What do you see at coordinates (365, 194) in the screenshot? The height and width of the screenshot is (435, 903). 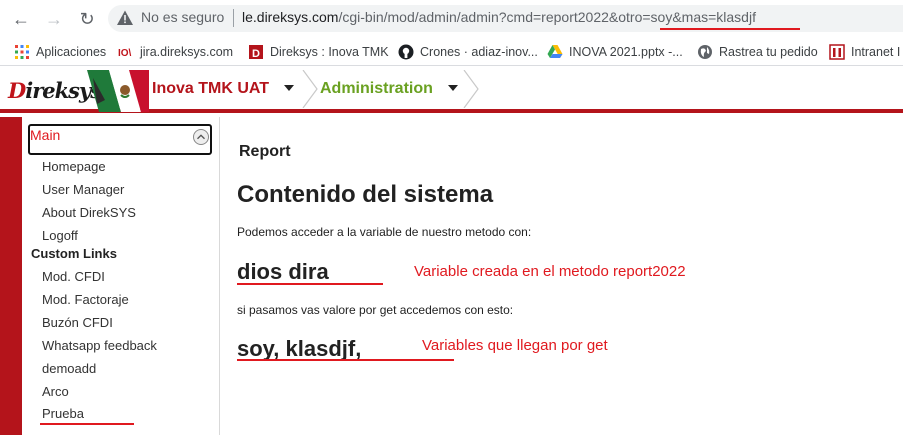 I see `page-title: Contenido del sistema` at bounding box center [365, 194].